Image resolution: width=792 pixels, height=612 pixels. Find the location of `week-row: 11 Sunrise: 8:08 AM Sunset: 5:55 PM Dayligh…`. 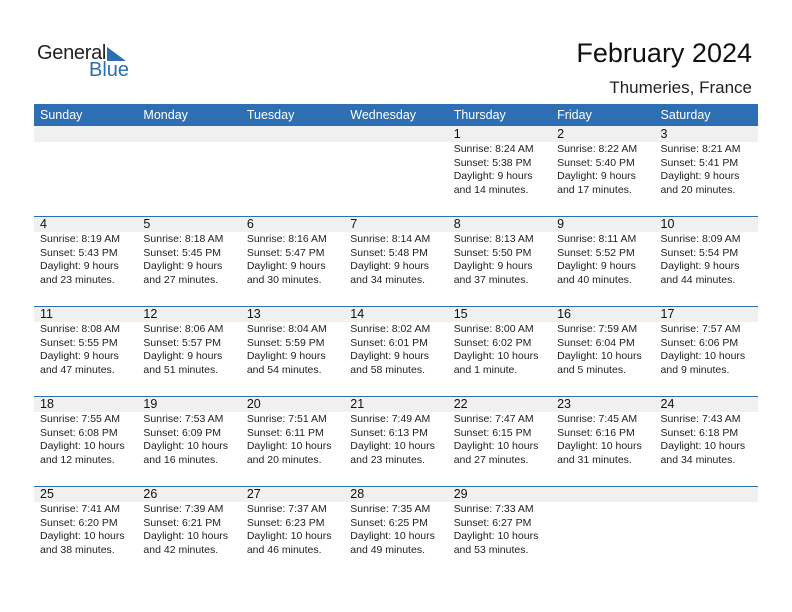

week-row: 11 Sunrise: 8:08 AM Sunset: 5:55 PM Dayligh… is located at coordinates (396, 351).